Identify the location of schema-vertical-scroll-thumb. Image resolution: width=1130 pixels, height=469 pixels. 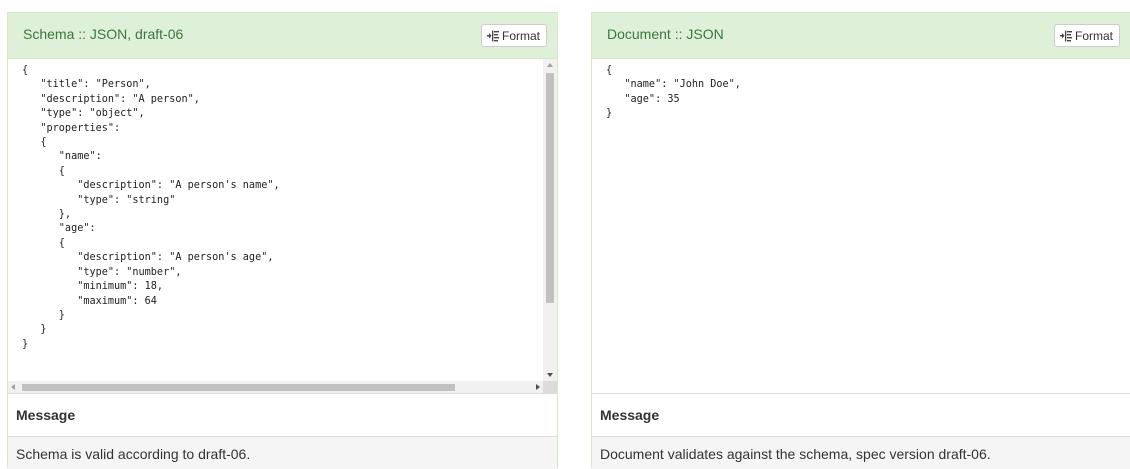
(550, 188).